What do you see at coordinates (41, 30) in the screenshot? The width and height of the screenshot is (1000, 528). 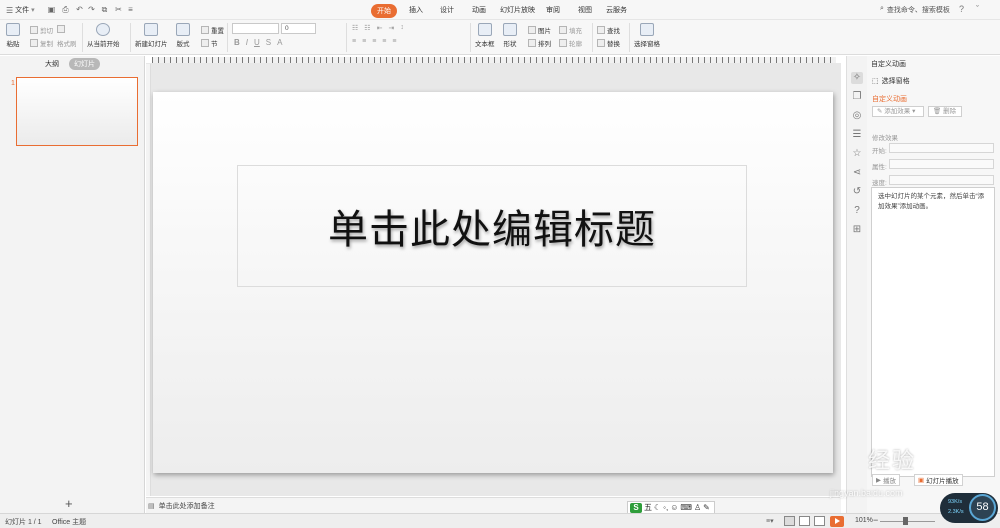 I see `cut-button: 剪切` at bounding box center [41, 30].